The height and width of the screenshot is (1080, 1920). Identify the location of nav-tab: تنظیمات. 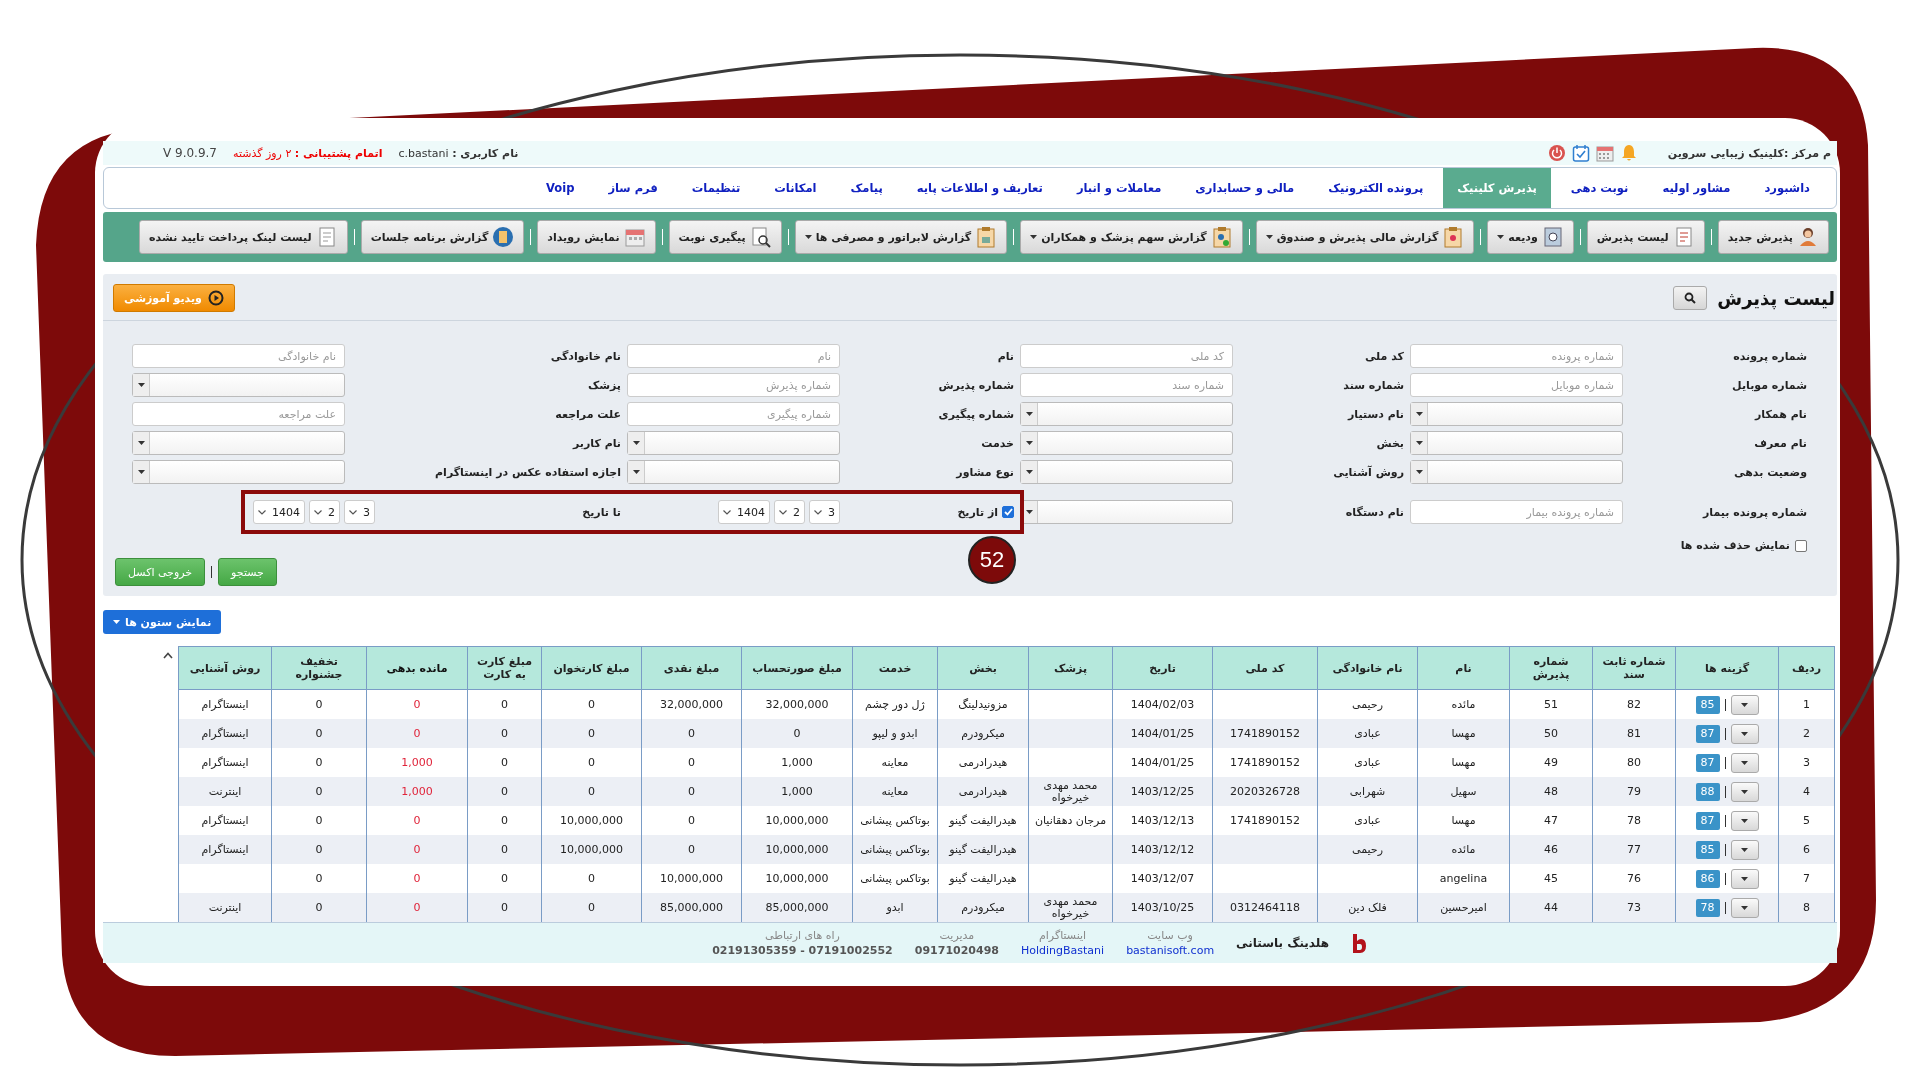
(716, 188).